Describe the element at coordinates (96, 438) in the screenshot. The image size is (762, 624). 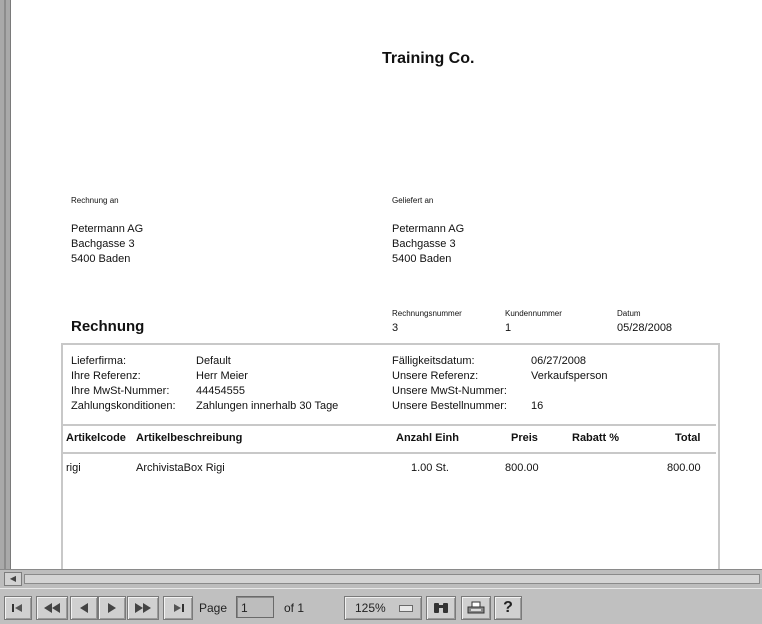
I see `col-header-code: Artikelcode` at that location.